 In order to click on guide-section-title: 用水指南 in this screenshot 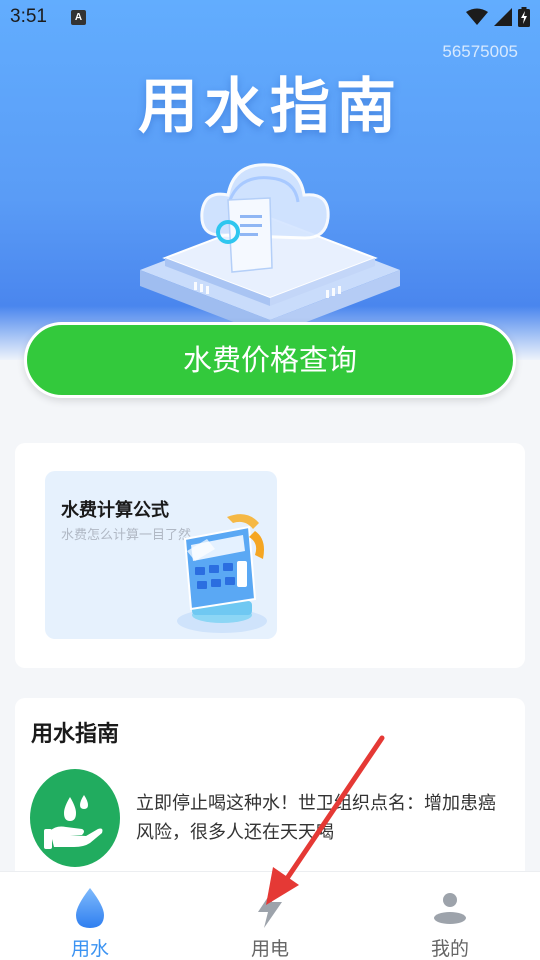, I will do `click(75, 734)`.